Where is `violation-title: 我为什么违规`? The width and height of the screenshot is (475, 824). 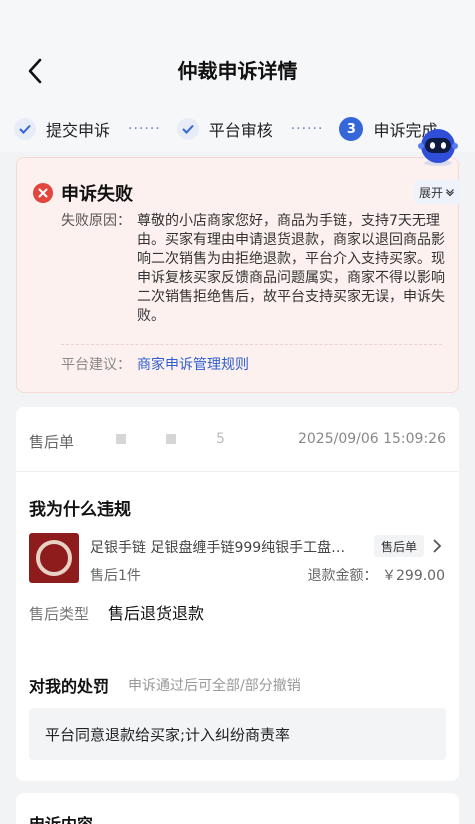 violation-title: 我为什么违规 is located at coordinates (80, 510).